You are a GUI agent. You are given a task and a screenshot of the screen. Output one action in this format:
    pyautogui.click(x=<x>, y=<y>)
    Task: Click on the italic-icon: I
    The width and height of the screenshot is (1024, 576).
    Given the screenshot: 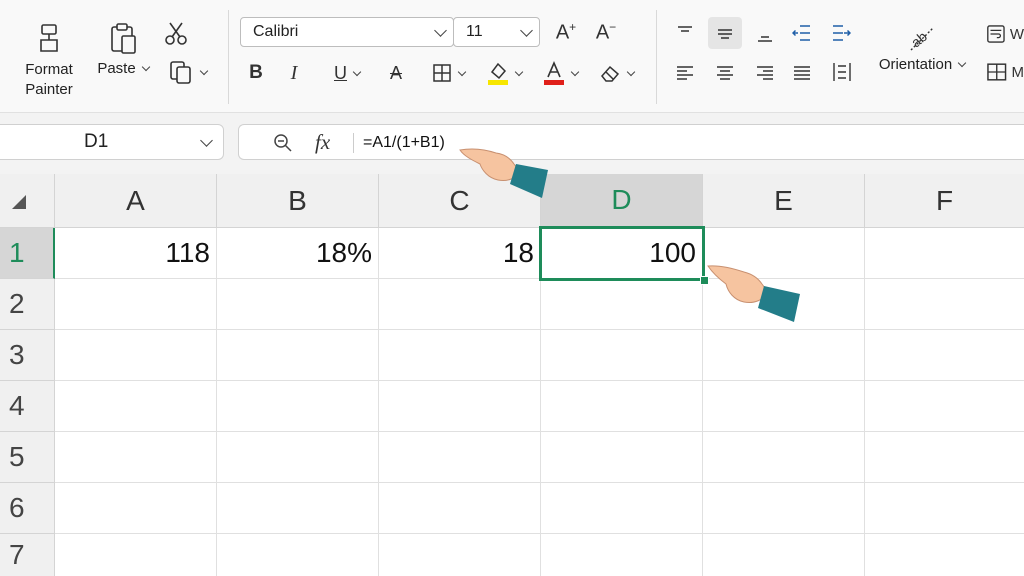 What is the action you would take?
    pyautogui.click(x=294, y=72)
    